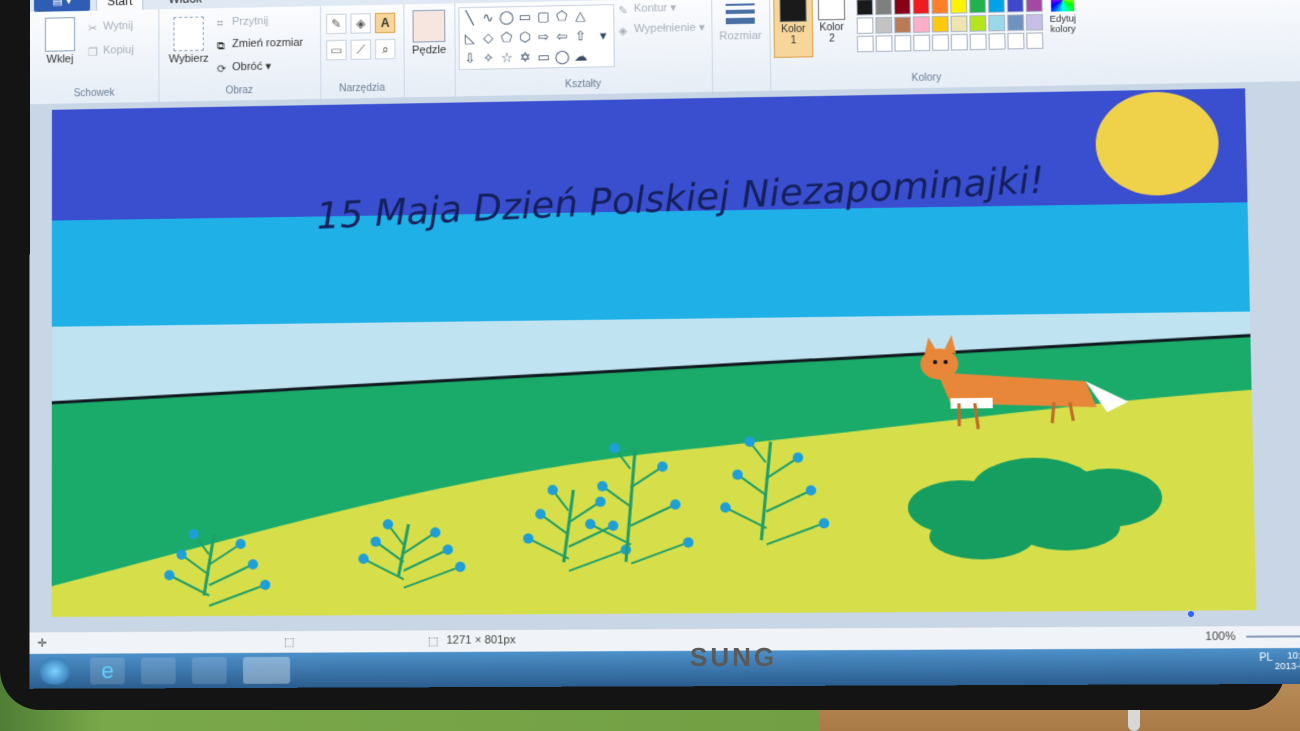 The width and height of the screenshot is (1300, 731). I want to click on internet-explorer-icon: e, so click(107, 671).